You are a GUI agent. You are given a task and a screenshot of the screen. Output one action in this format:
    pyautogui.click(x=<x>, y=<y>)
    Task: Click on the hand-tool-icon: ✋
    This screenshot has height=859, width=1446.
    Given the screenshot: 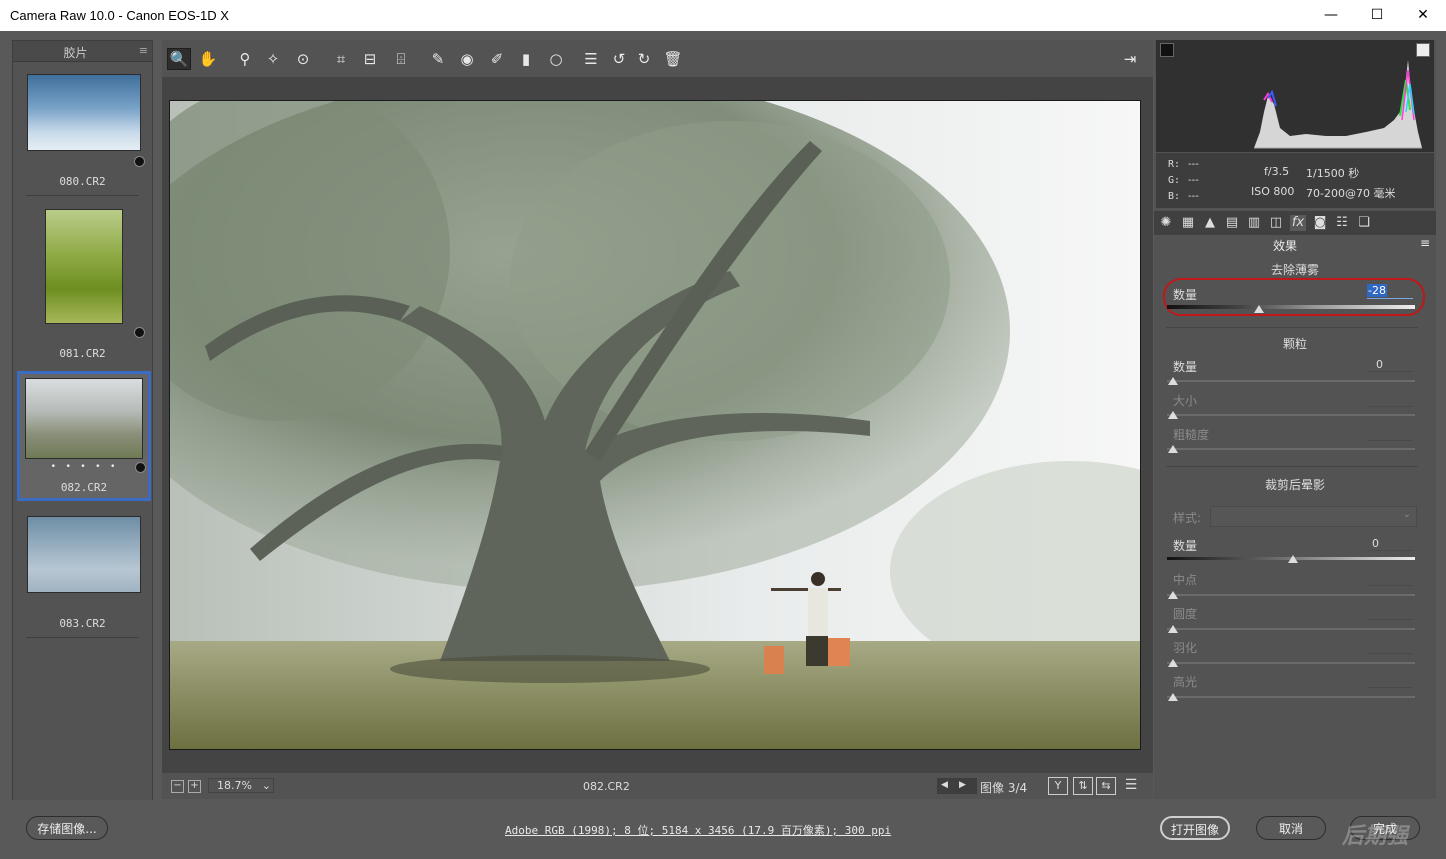 What is the action you would take?
    pyautogui.click(x=208, y=59)
    